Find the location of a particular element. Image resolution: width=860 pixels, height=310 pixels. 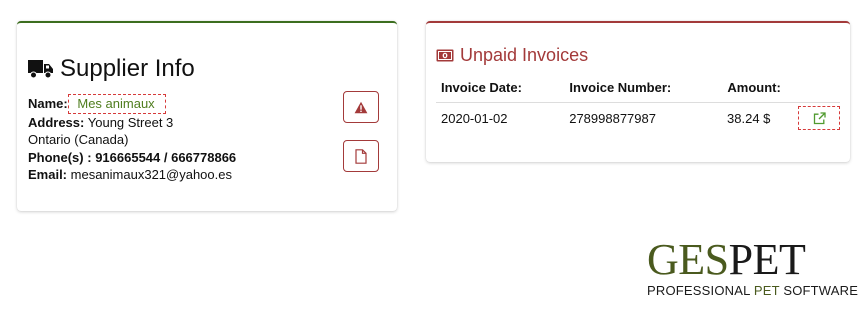

supplier-info-header: Supplier Info is located at coordinates (111, 69).